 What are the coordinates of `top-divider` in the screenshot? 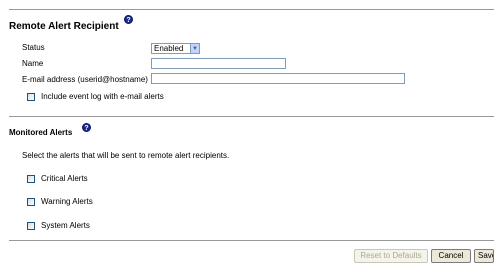 It's located at (251, 9).